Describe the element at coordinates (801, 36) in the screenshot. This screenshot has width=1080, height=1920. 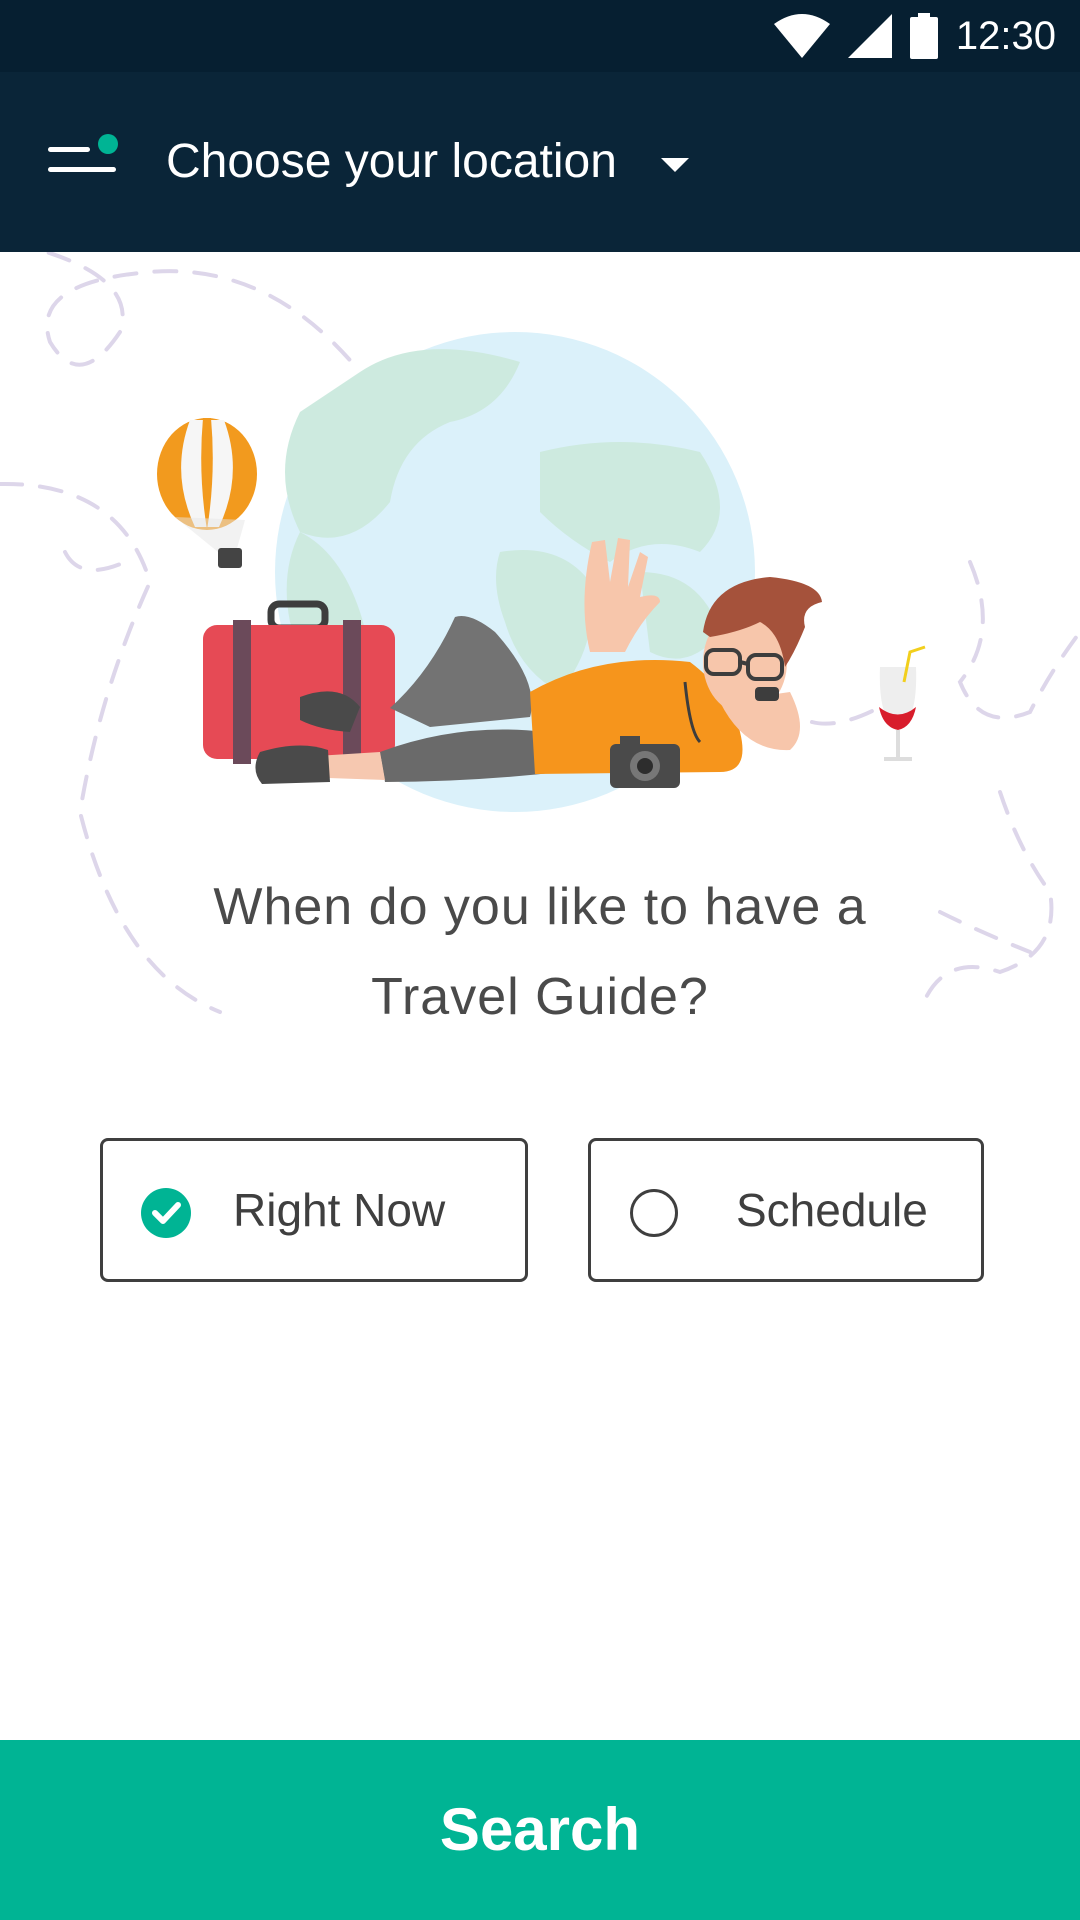
I see `wifi-icon` at that location.